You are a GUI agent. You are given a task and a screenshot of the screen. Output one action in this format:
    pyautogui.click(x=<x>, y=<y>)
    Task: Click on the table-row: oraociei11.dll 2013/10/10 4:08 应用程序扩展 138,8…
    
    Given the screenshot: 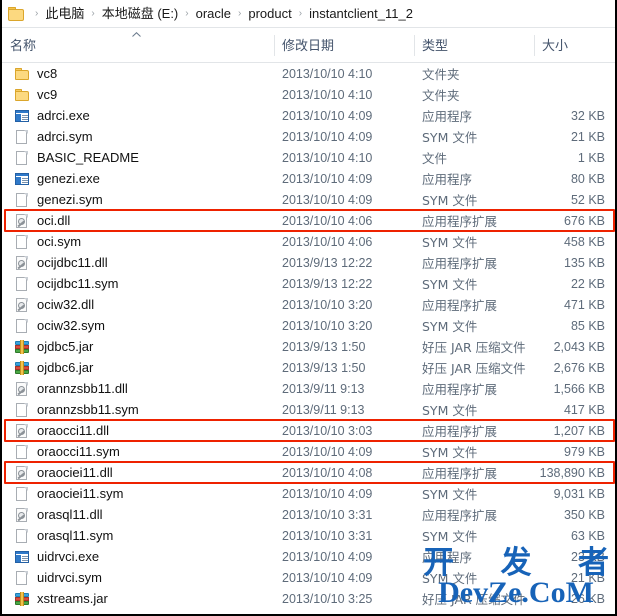 What is the action you would take?
    pyautogui.click(x=308, y=472)
    